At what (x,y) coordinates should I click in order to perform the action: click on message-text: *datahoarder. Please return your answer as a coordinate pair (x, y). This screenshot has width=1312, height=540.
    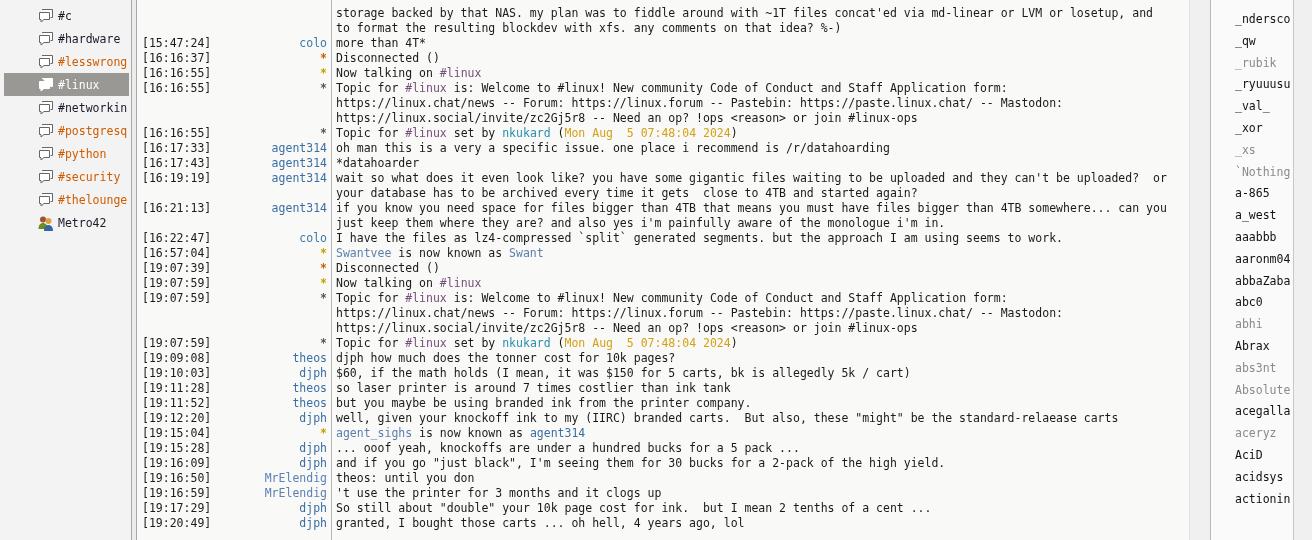
    Looking at the image, I should click on (378, 163).